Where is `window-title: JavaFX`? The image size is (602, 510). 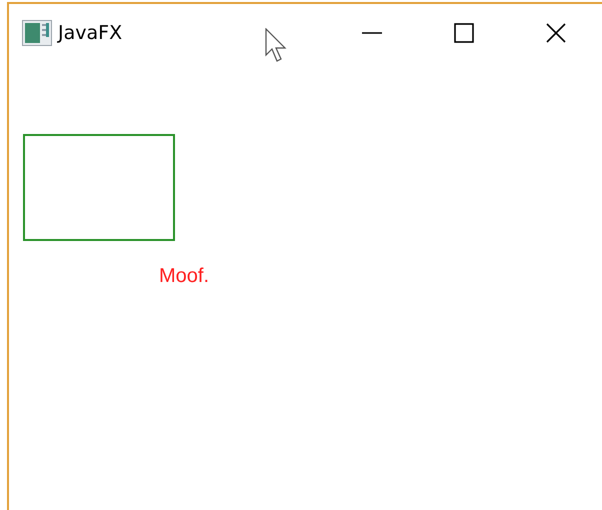
window-title: JavaFX is located at coordinates (90, 33).